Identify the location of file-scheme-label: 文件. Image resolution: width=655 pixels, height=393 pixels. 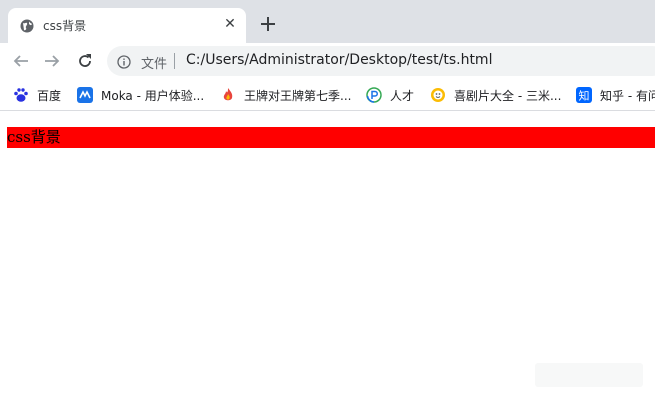
(154, 64).